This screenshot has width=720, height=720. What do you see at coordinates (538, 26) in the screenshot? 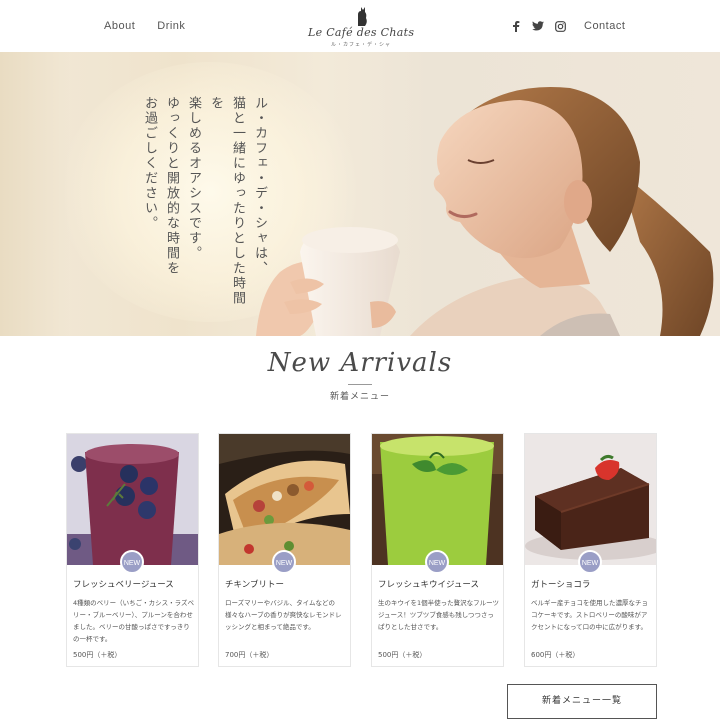
I see `twitter-icon` at bounding box center [538, 26].